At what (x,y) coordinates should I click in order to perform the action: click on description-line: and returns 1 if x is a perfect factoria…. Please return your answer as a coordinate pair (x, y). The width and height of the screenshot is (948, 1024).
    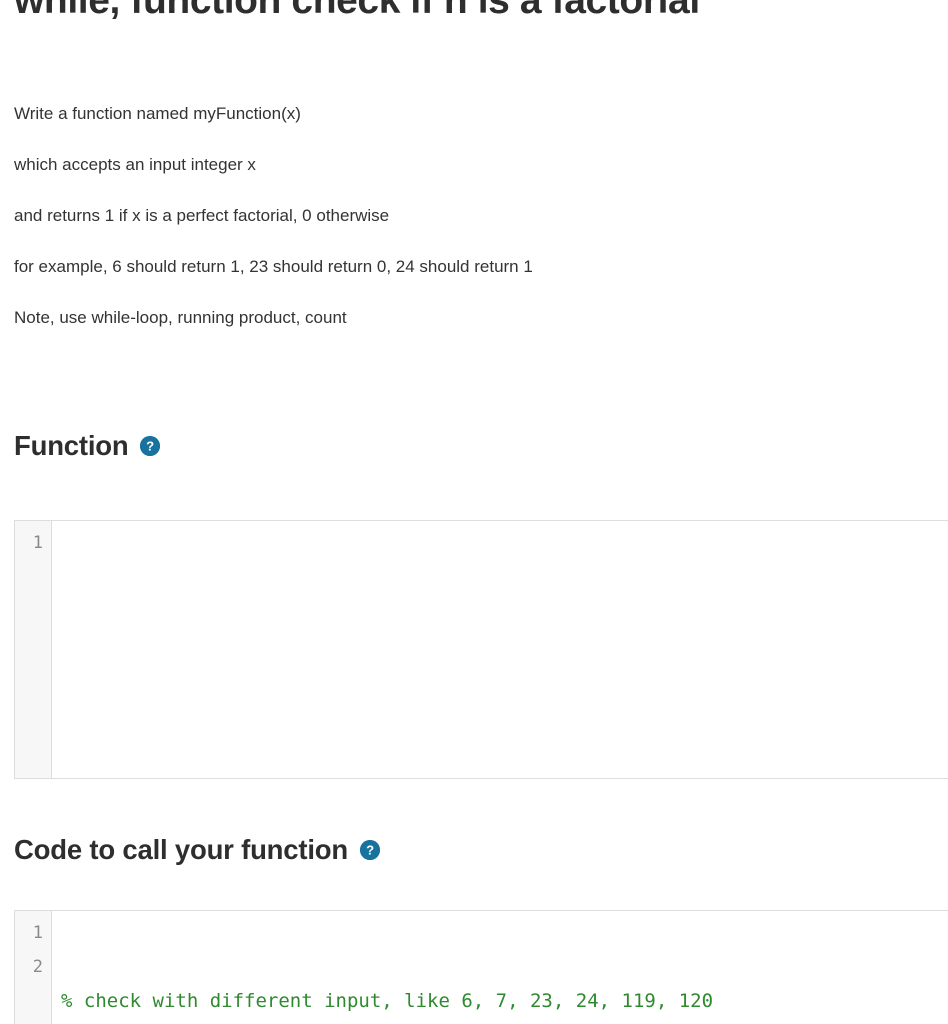
    Looking at the image, I should click on (202, 215).